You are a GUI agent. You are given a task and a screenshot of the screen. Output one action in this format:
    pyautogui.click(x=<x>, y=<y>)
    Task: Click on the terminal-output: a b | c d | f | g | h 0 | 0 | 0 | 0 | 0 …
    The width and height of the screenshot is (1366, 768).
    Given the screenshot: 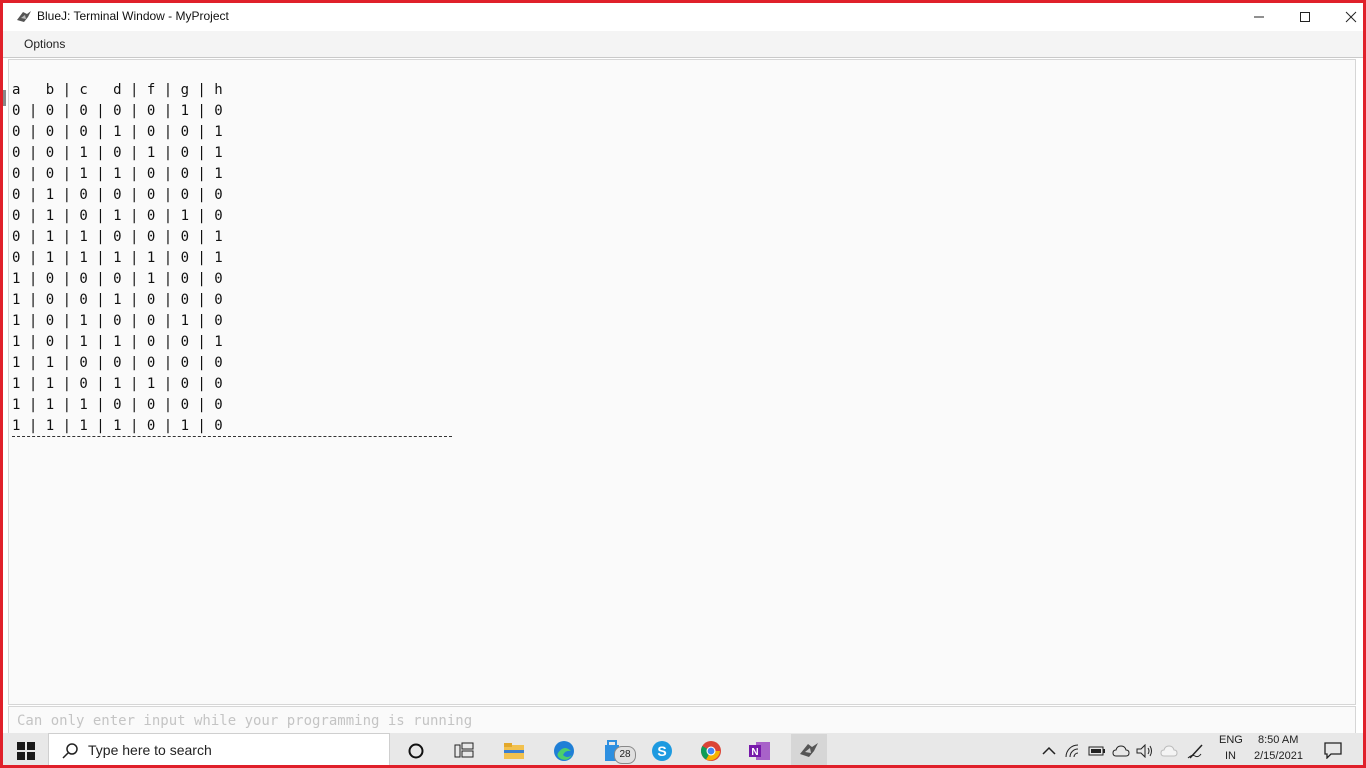 What is the action you would take?
    pyautogui.click(x=117, y=258)
    